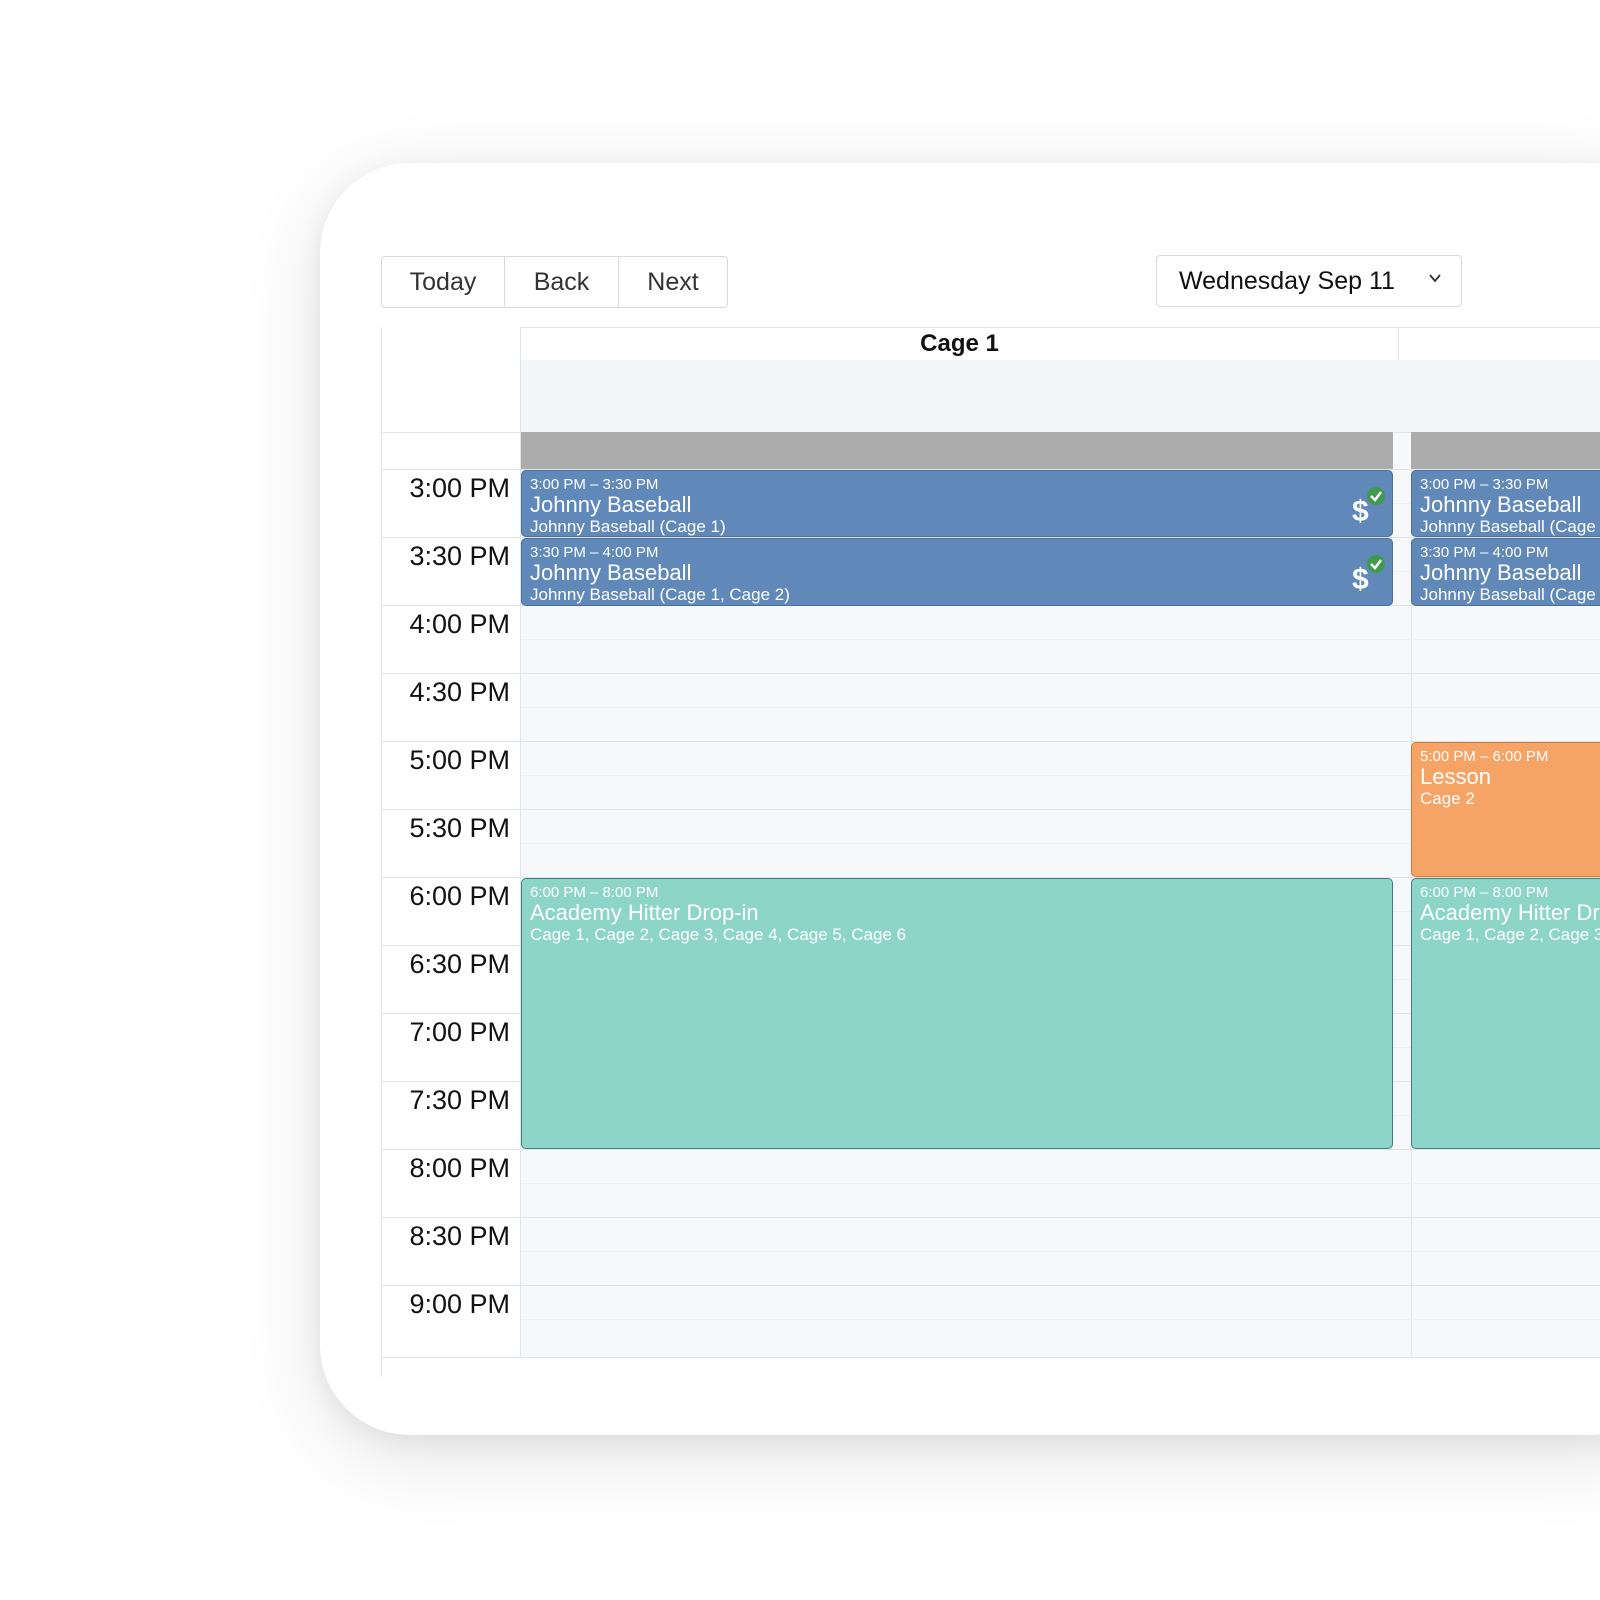 The height and width of the screenshot is (1600, 1600). Describe the element at coordinates (628, 526) in the screenshot. I see `event-subtitle: Johnny Baseball (Cage 1)` at that location.